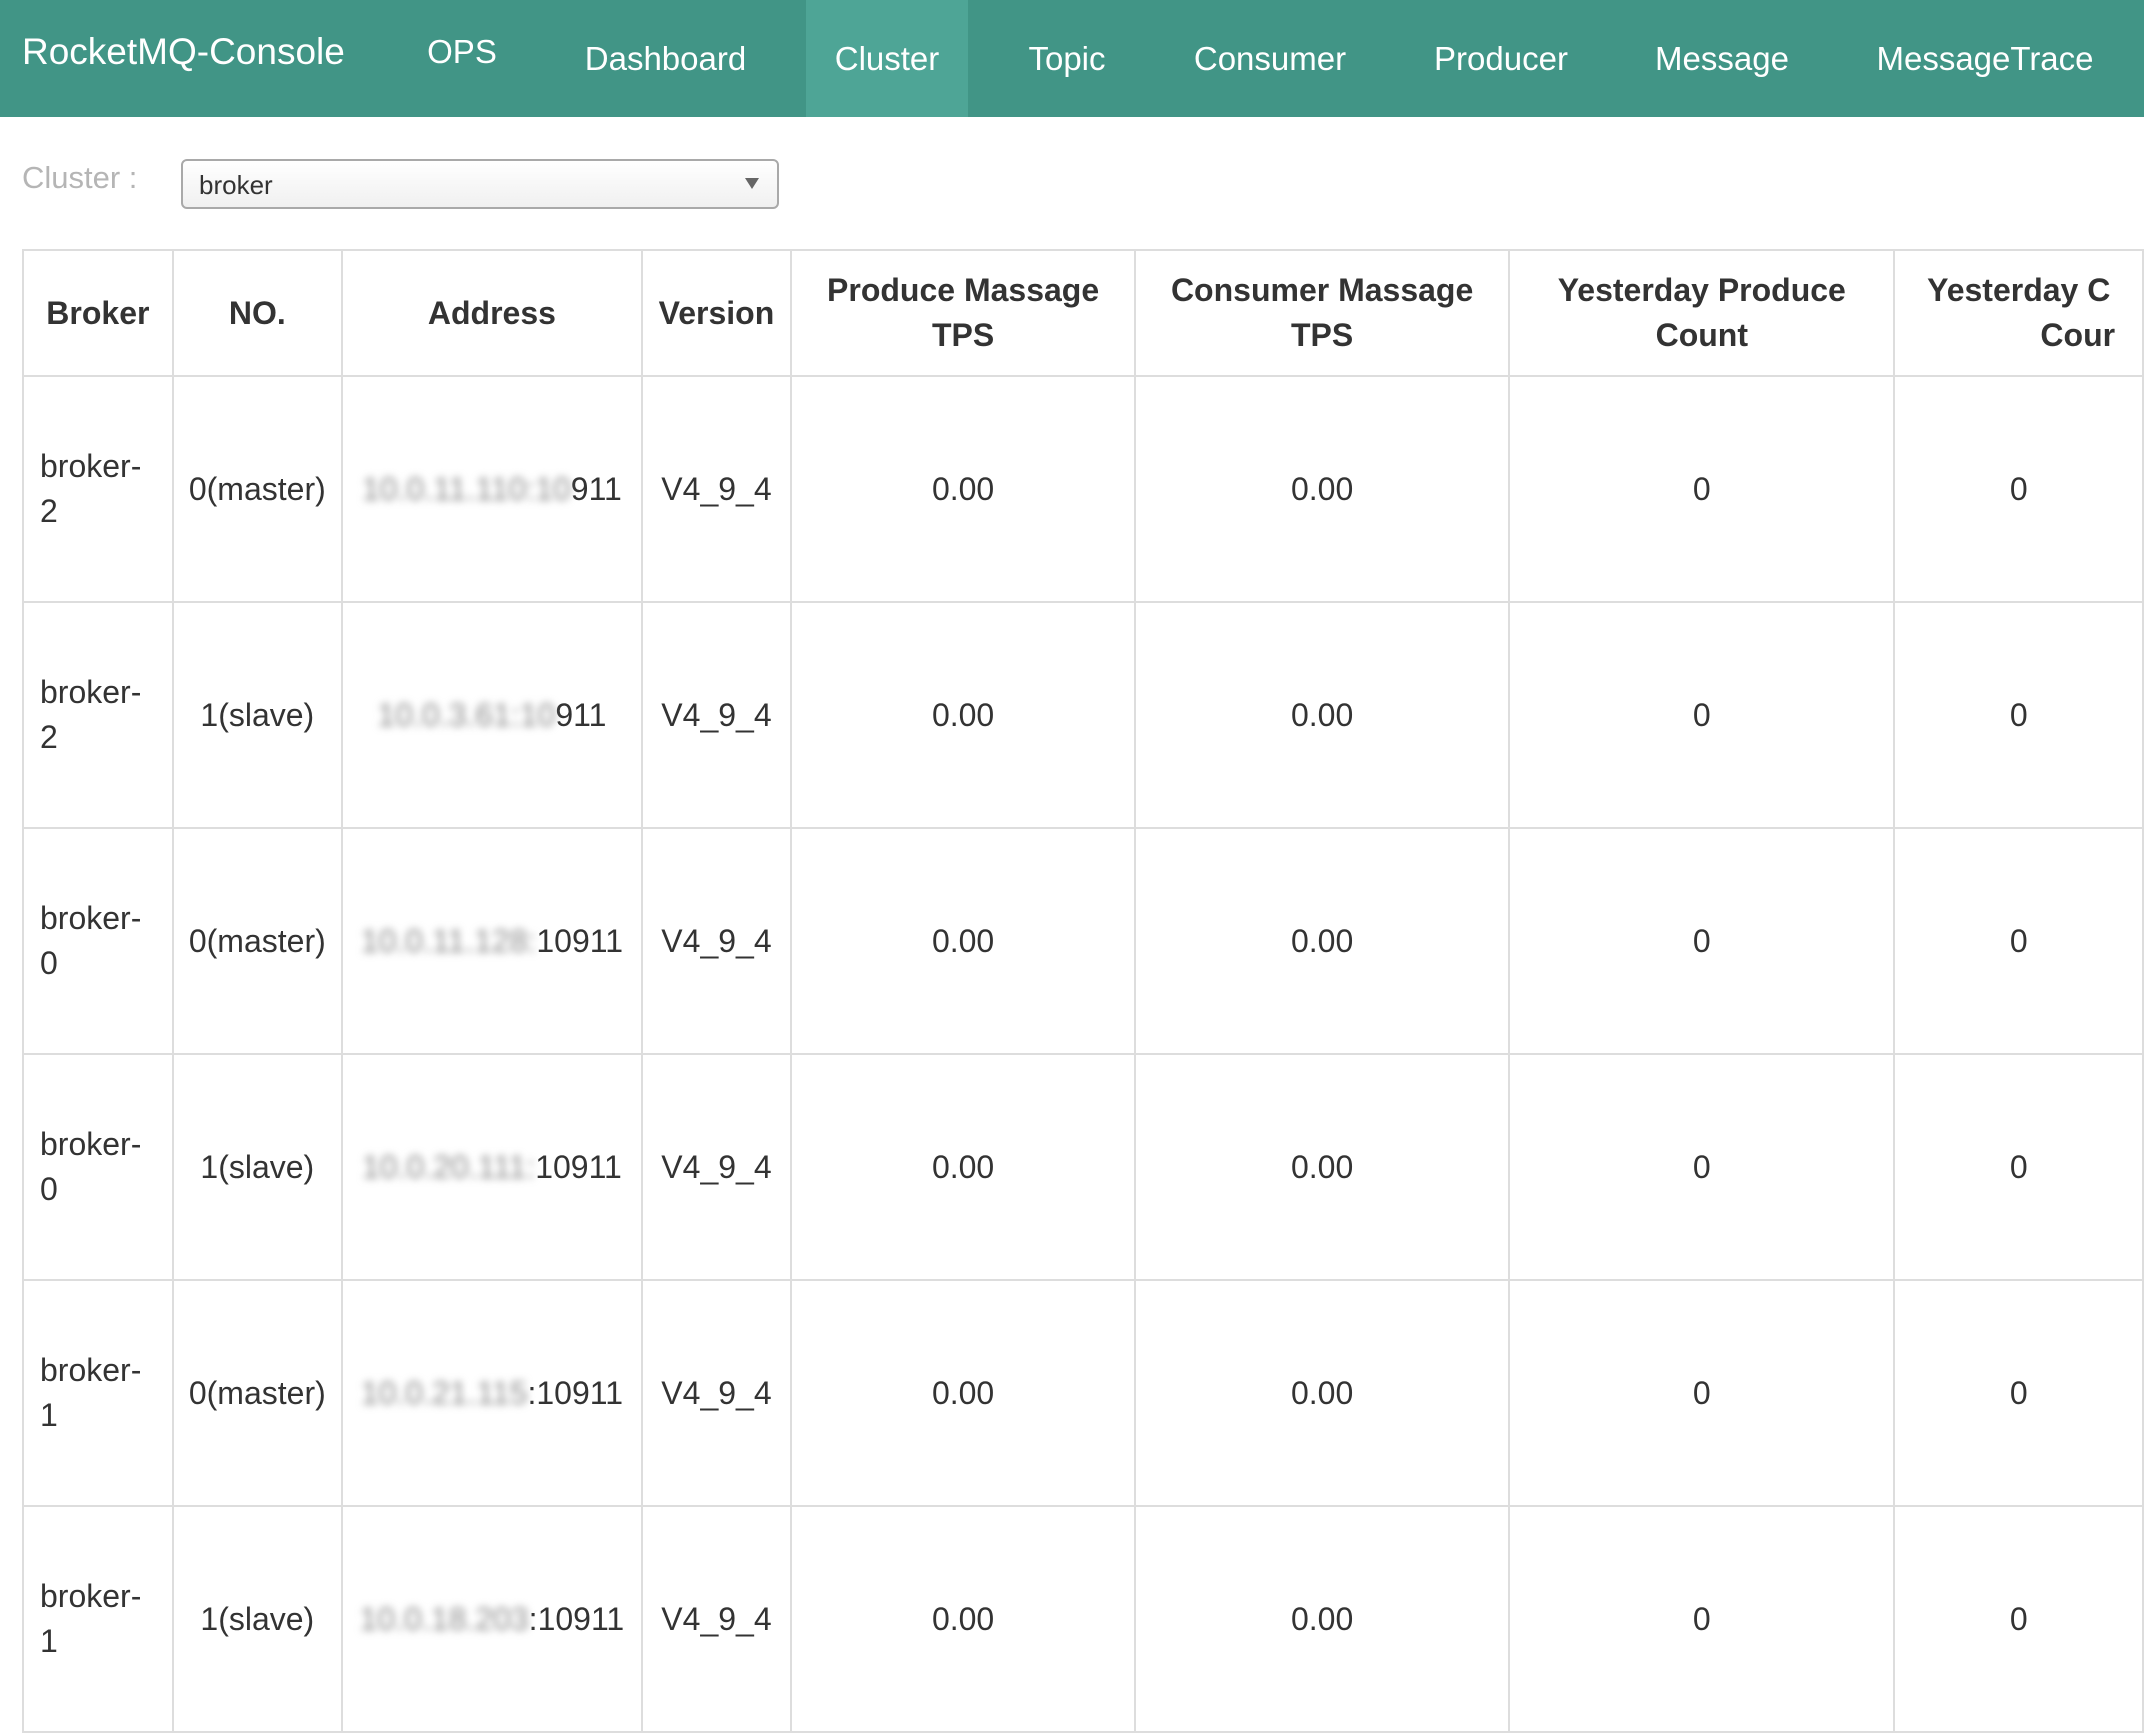 The width and height of the screenshot is (2144, 1733). Describe the element at coordinates (480, 184) in the screenshot. I see `cluster-select: broker` at that location.